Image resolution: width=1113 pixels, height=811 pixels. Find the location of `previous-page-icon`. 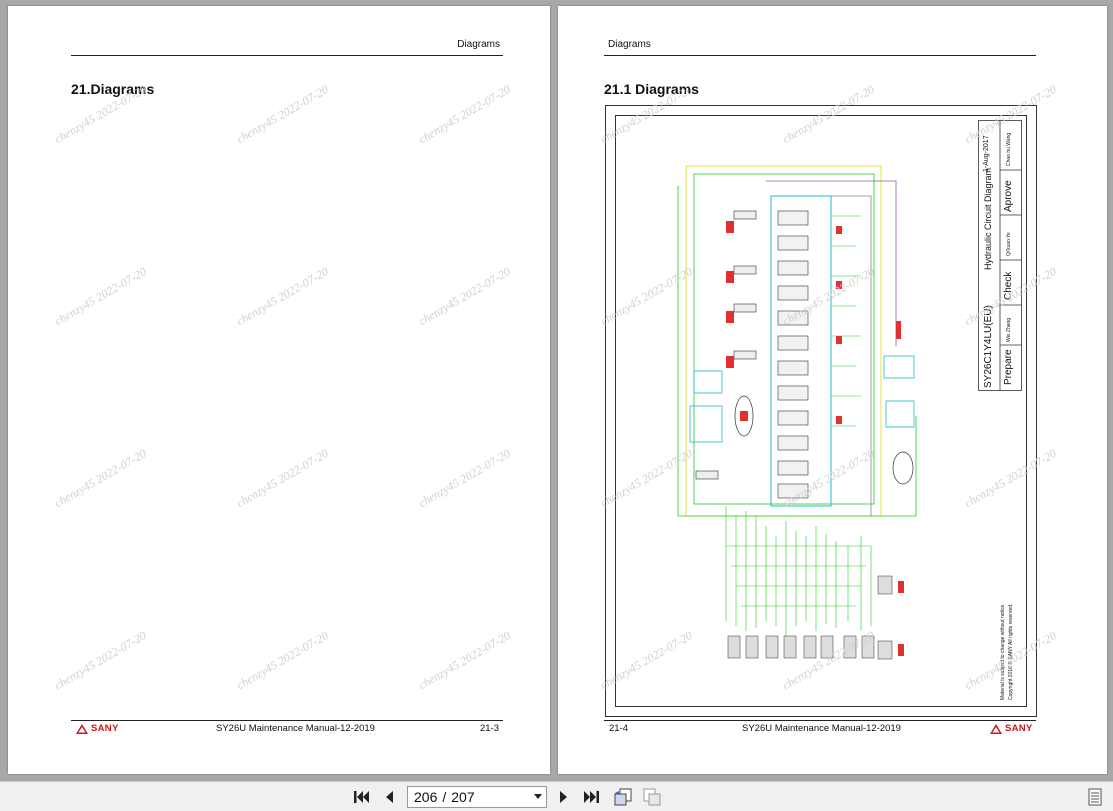

previous-page-icon is located at coordinates (389, 797).